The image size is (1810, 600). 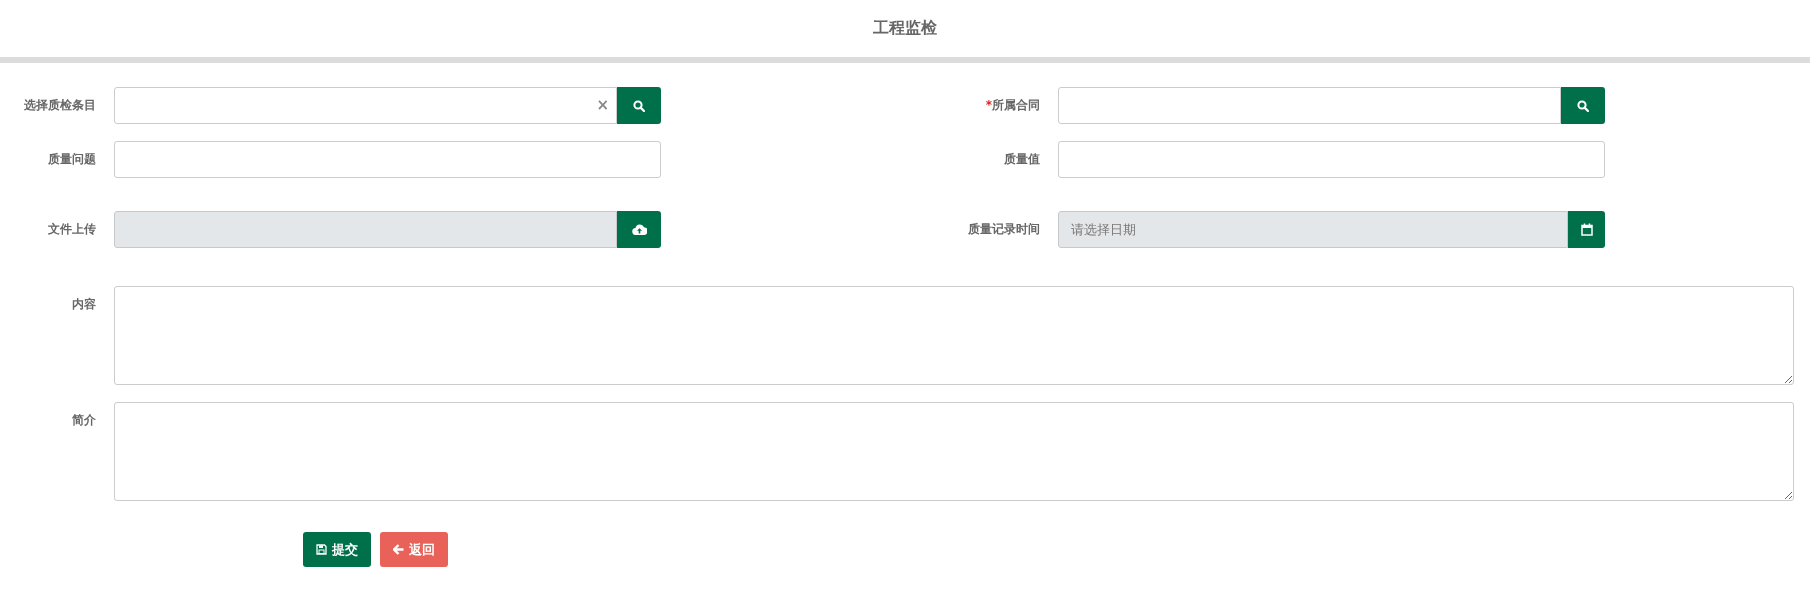 I want to click on field-label: 选择质检条目, so click(x=60, y=105).